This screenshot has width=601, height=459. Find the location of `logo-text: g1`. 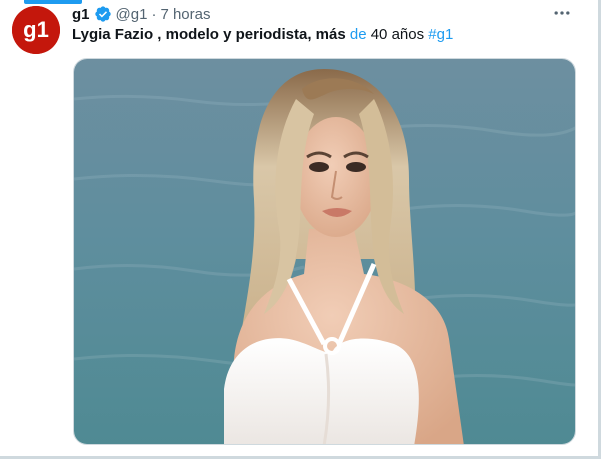

logo-text: g1 is located at coordinates (36, 29).